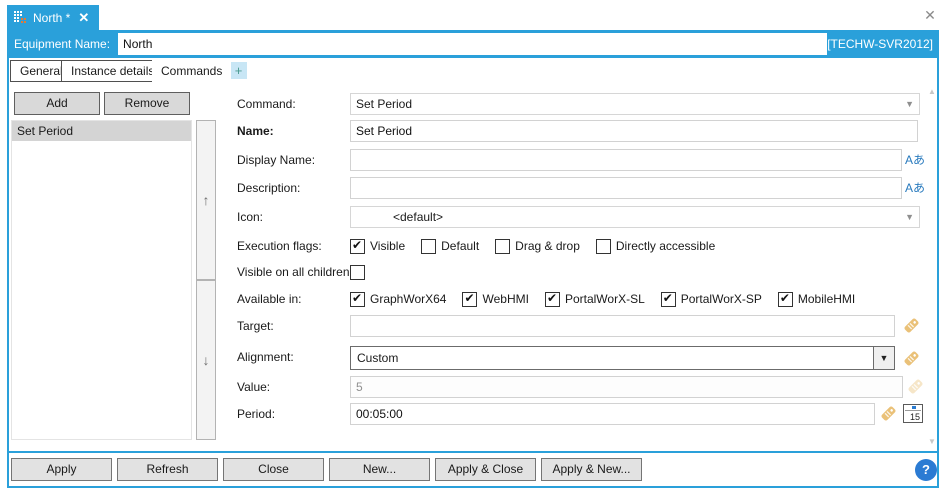  I want to click on target-label: Target:, so click(255, 326).